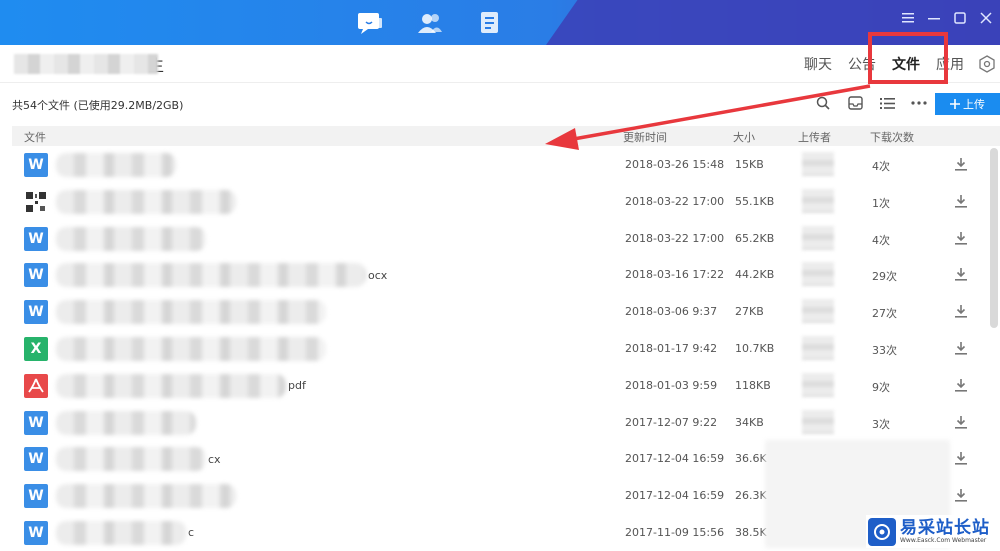  Describe the element at coordinates (297, 386) in the screenshot. I see `file-name-suffix: pdf` at that location.